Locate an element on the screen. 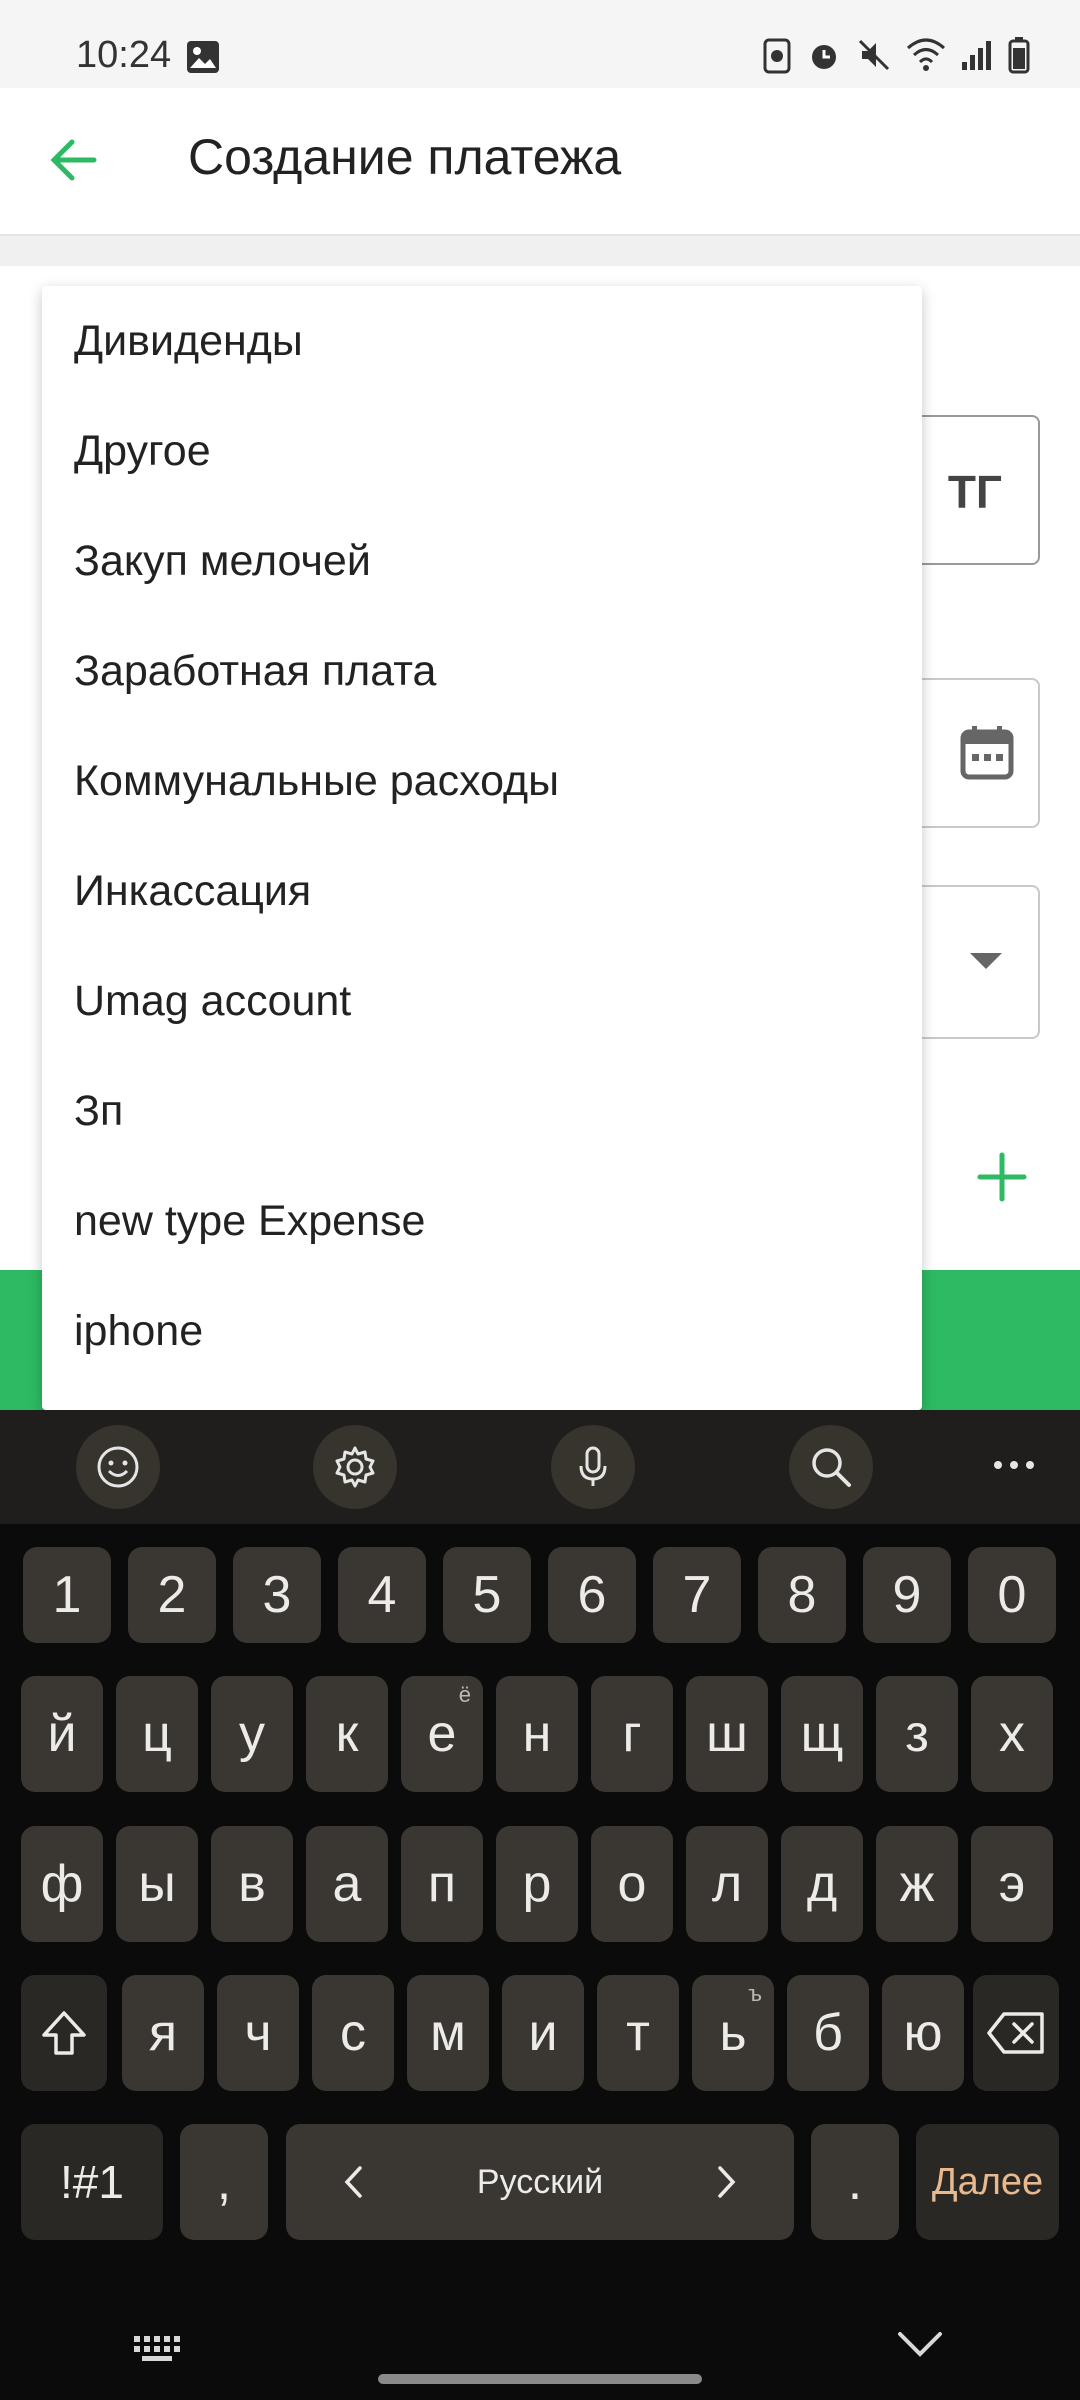 This screenshot has width=1080, height=2400. key-б: б is located at coordinates (828, 2033).